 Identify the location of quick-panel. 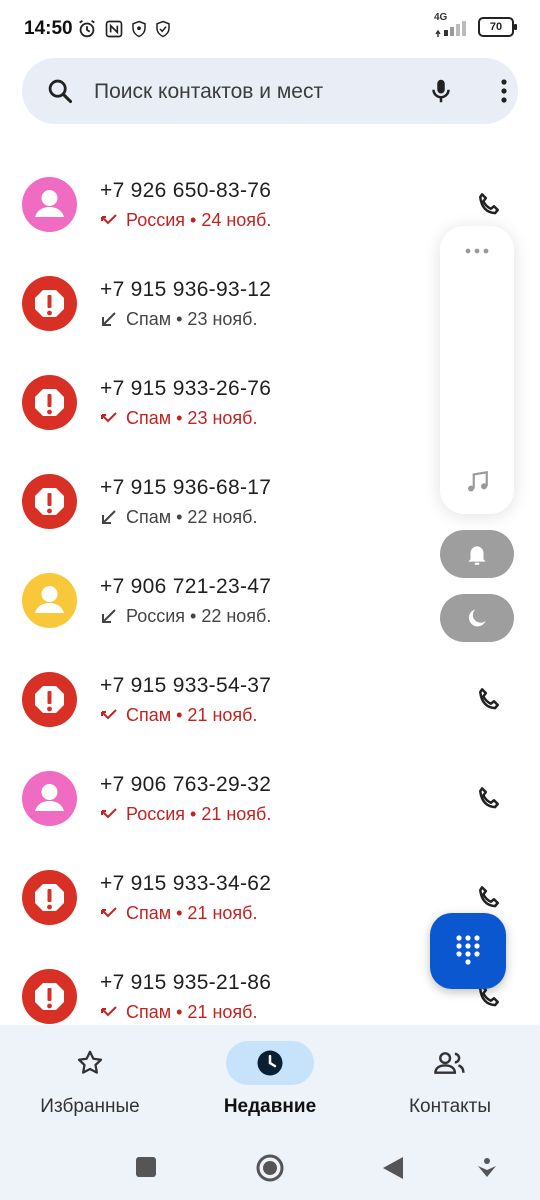
(477, 370).